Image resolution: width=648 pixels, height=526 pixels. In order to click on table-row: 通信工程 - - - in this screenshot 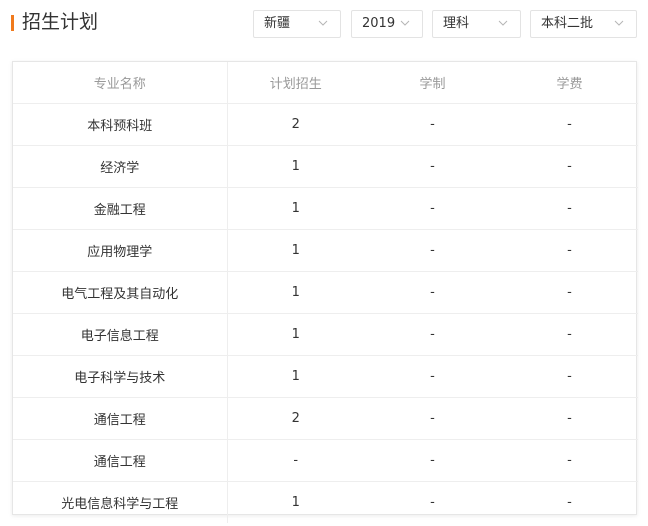, I will do `click(325, 460)`.